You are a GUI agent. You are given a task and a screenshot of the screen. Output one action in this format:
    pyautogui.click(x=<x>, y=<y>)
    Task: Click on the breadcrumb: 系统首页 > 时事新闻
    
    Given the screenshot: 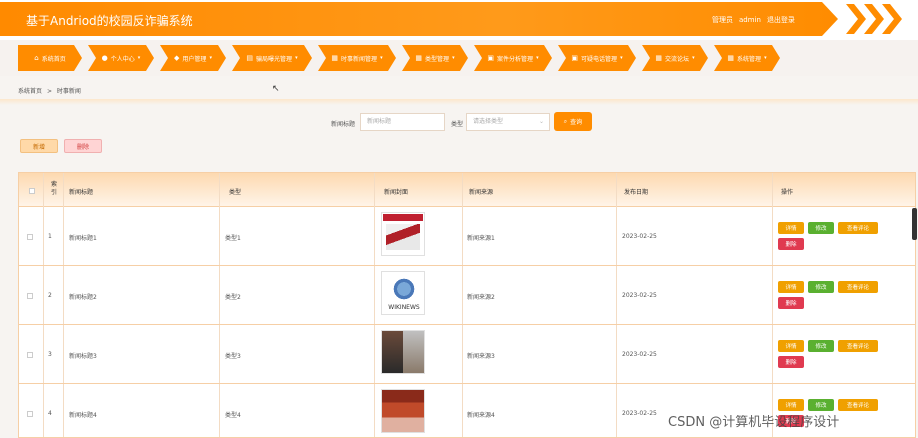 What is the action you would take?
    pyautogui.click(x=49, y=90)
    